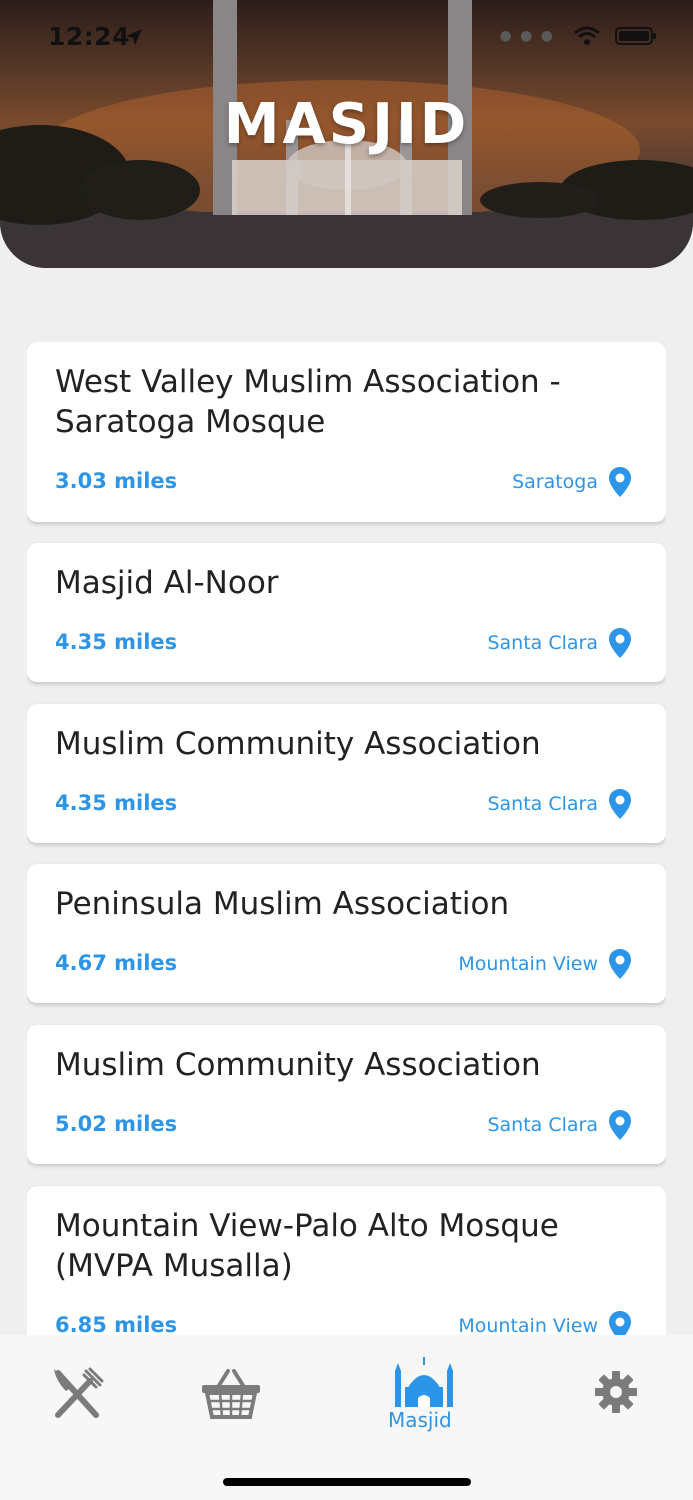 The width and height of the screenshot is (693, 1500). I want to click on signal-dots-icon: ● ● ●, so click(527, 36).